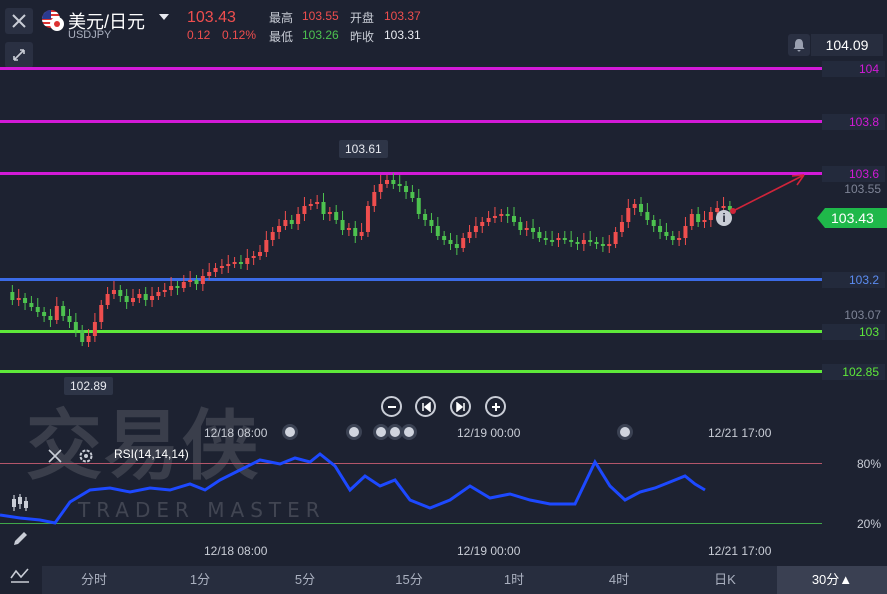  I want to click on candles-icon, so click(20, 502).